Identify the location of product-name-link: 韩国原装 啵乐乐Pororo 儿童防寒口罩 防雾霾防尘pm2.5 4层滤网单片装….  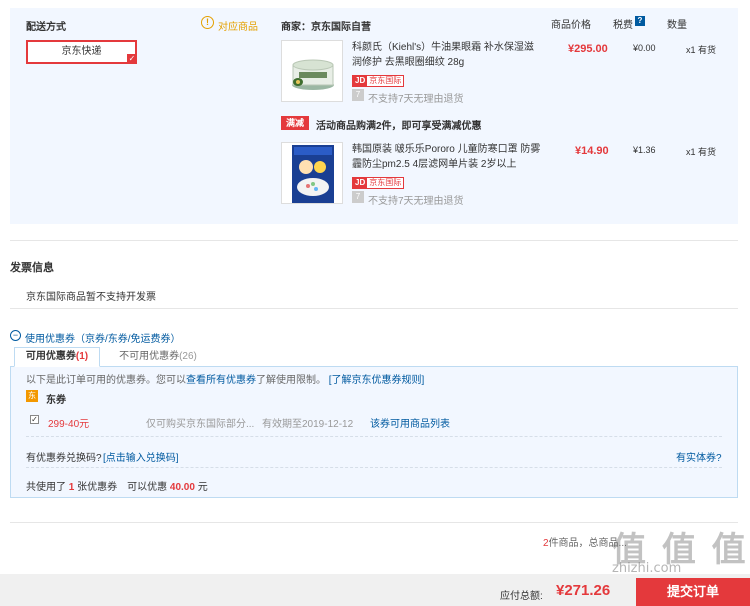
(447, 157).